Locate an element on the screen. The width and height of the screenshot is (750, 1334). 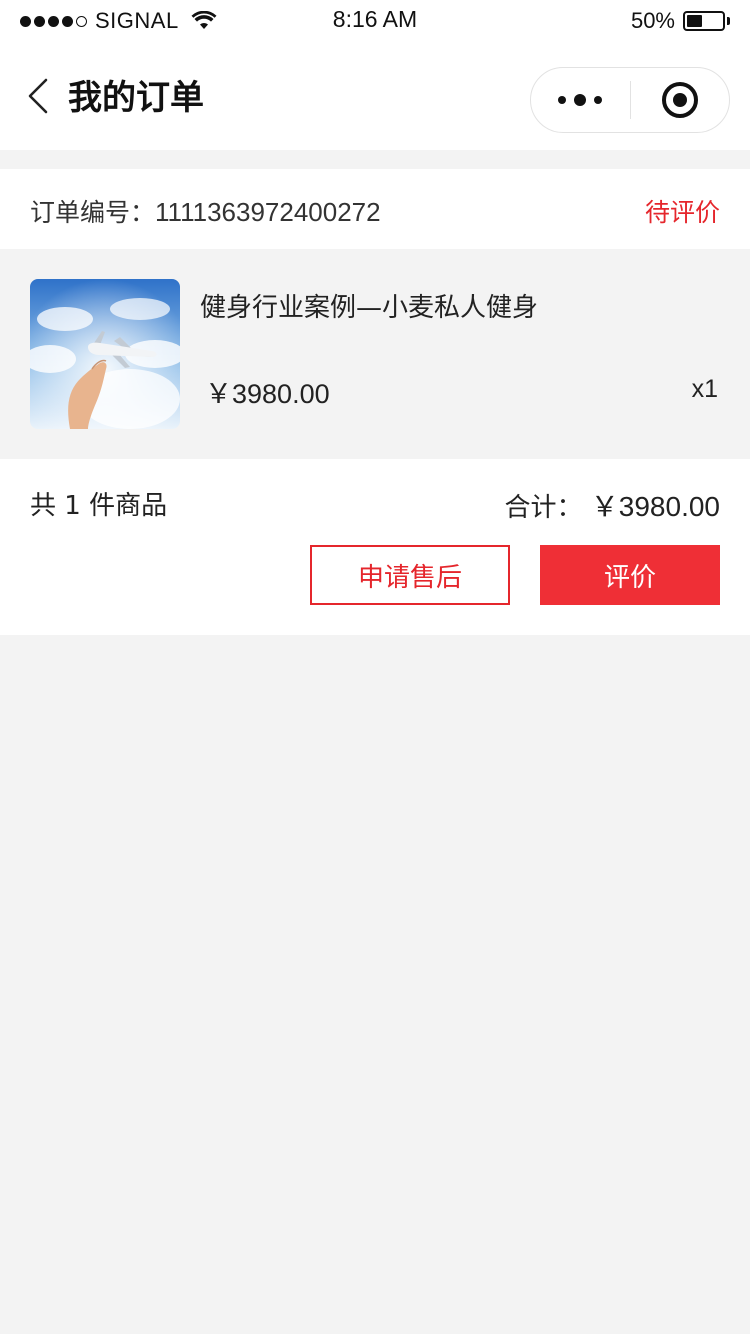
product-quantity: x1 is located at coordinates (704, 389).